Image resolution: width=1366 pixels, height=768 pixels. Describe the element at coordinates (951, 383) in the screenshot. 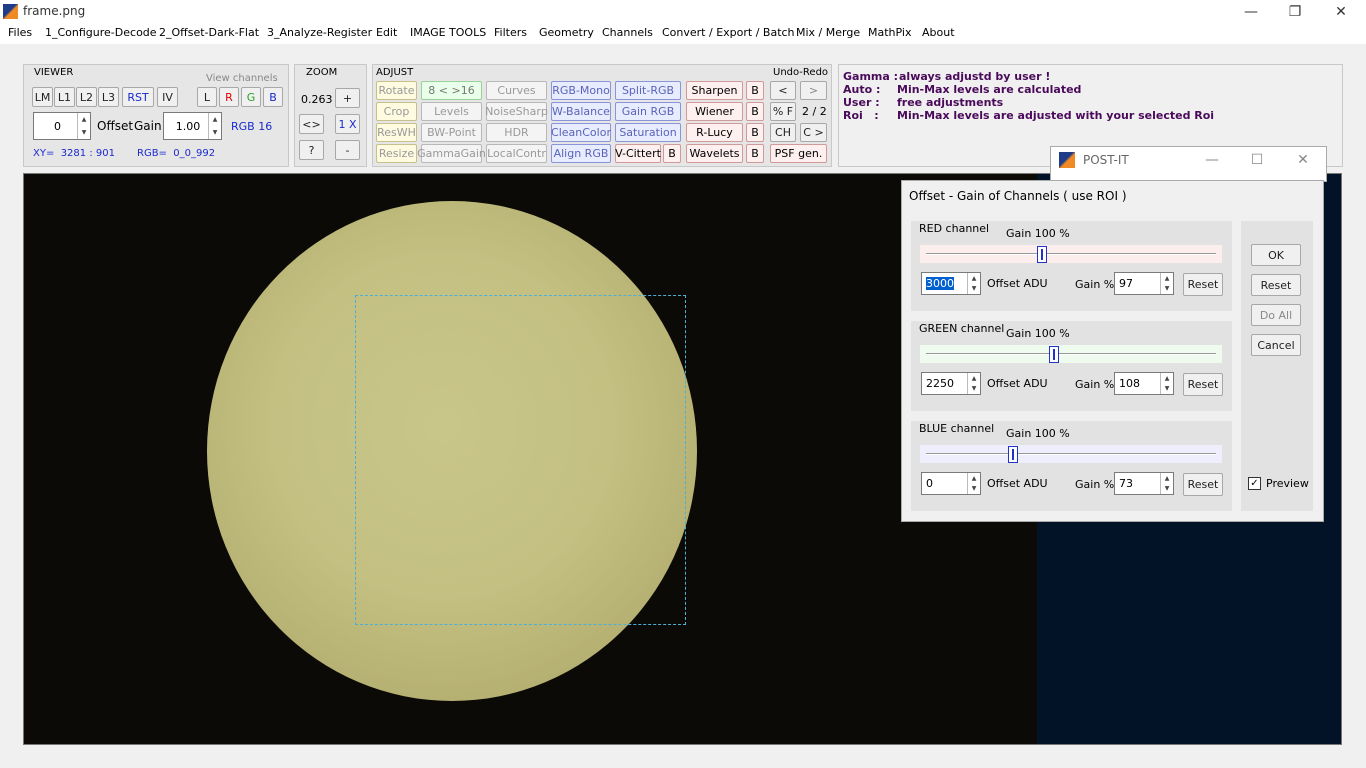

I see `green-offset-spinner: 2250 ▲ ▼` at that location.